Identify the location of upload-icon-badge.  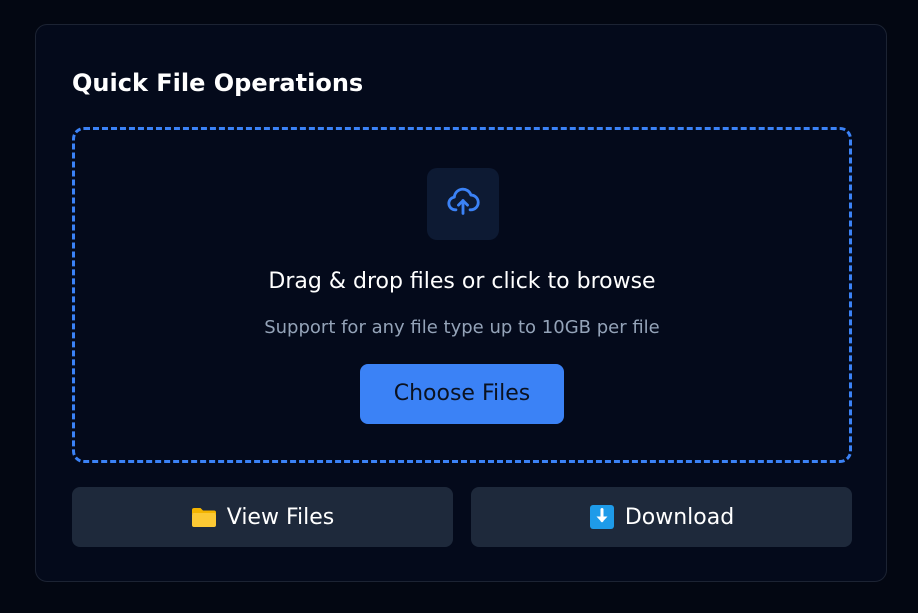
(463, 204).